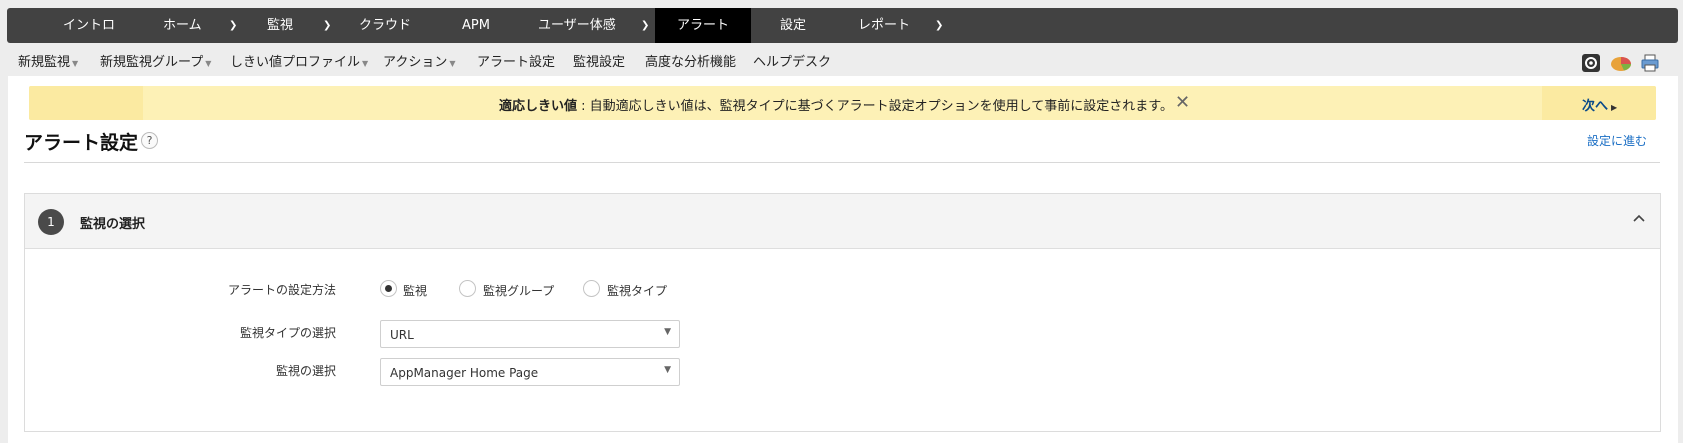 Image resolution: width=1683 pixels, height=443 pixels. I want to click on subnav-actions: アクション ▼, so click(419, 60).